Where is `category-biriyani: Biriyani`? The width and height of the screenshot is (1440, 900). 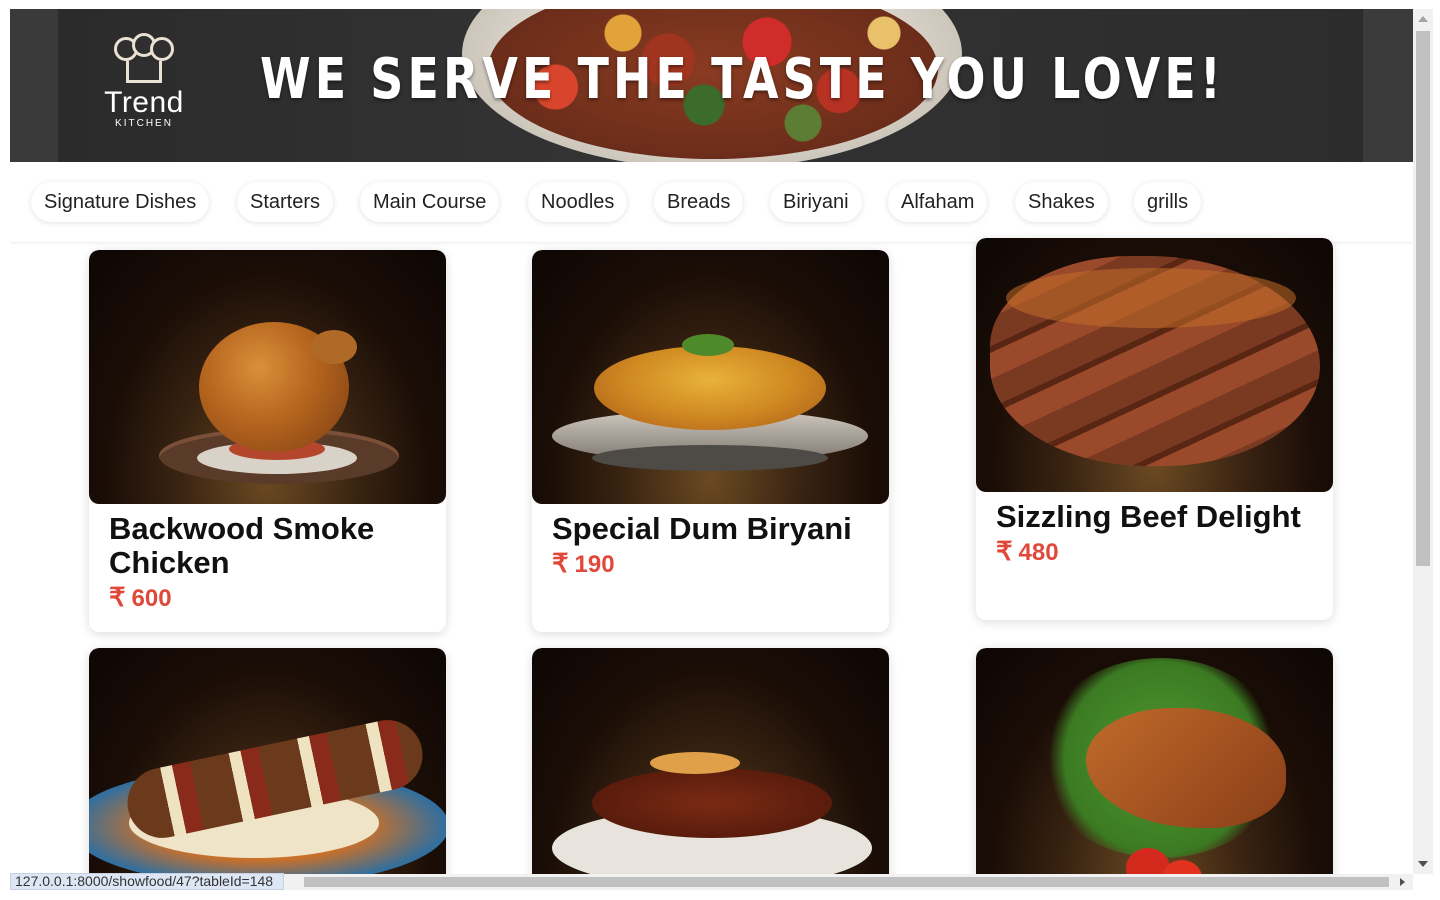 category-biriyani: Biriyani is located at coordinates (816, 202).